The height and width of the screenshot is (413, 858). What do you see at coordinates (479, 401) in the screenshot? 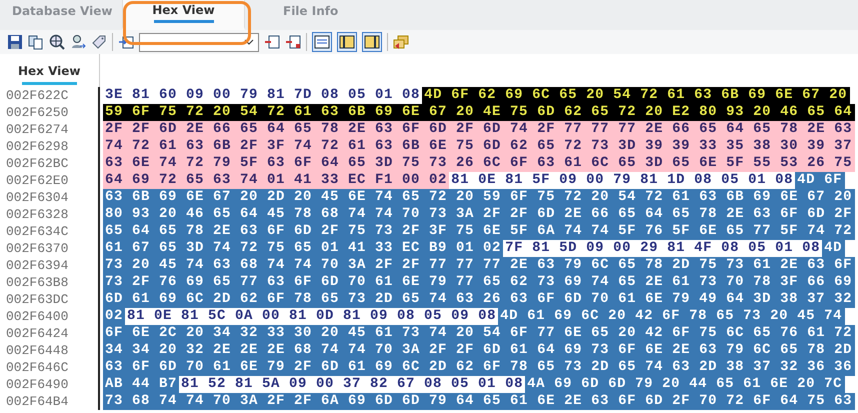
I see `hex-bytes: 73 68 74 74 70 3A 2F 2F 6A 69 6D 6D 79 64 65 61 6E 2E 63 6F 6D 2F 70 72 6F 64 75 63` at bounding box center [479, 401].